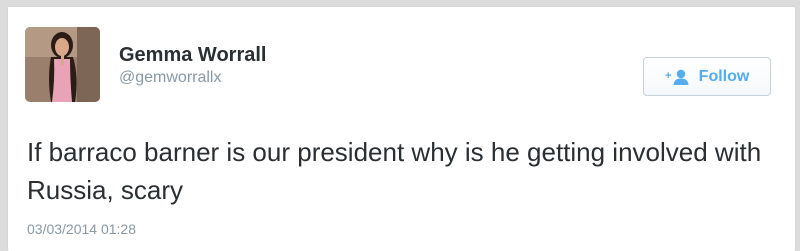 Image resolution: width=800 pixels, height=251 pixels. I want to click on avatar, so click(62, 64).